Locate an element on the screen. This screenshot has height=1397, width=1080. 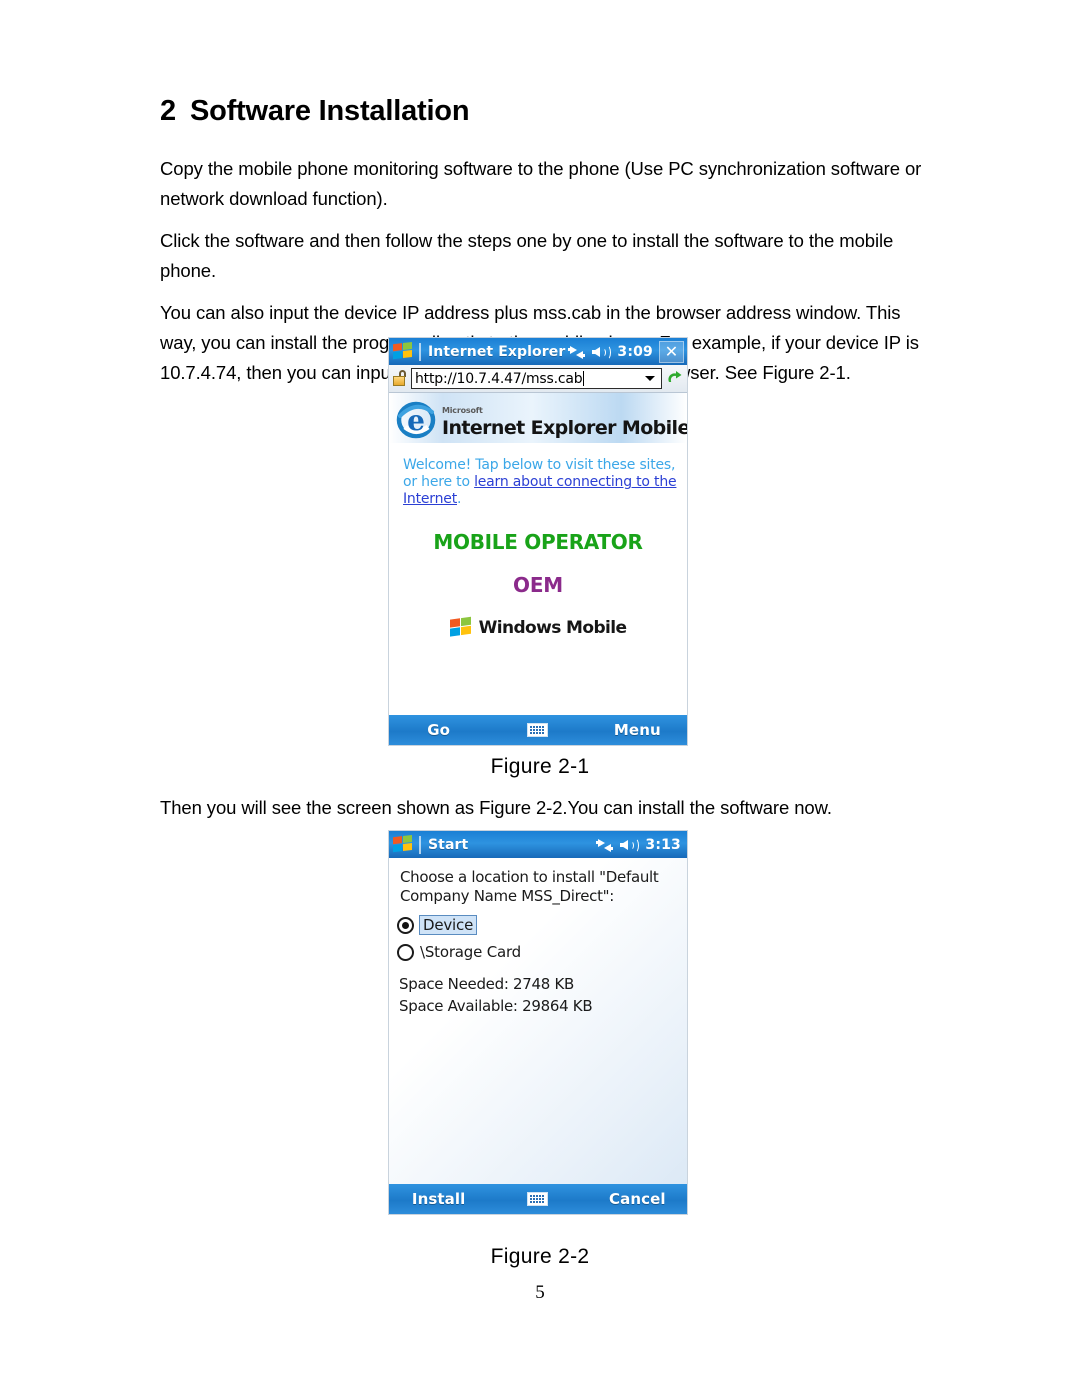
figure-2-1-caption: Figure 2-1 is located at coordinates (540, 766).